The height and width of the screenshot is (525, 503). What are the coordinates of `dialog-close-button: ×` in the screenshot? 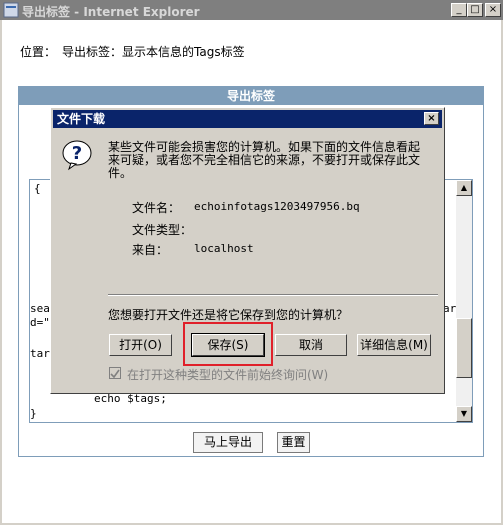 It's located at (431, 118).